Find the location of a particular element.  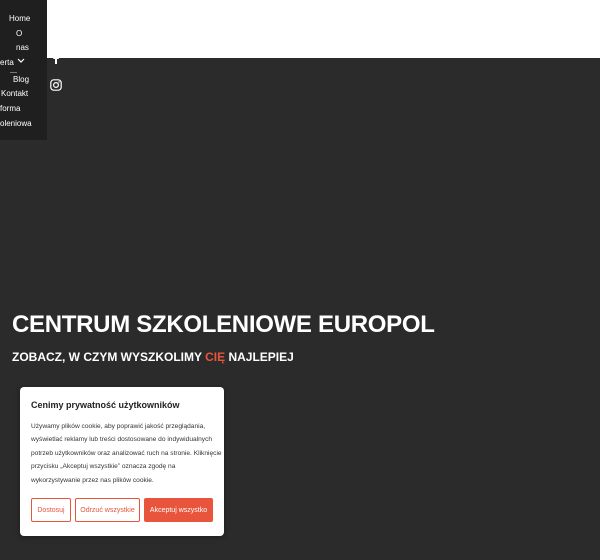

customize-button: Dostosuj is located at coordinates (51, 510).